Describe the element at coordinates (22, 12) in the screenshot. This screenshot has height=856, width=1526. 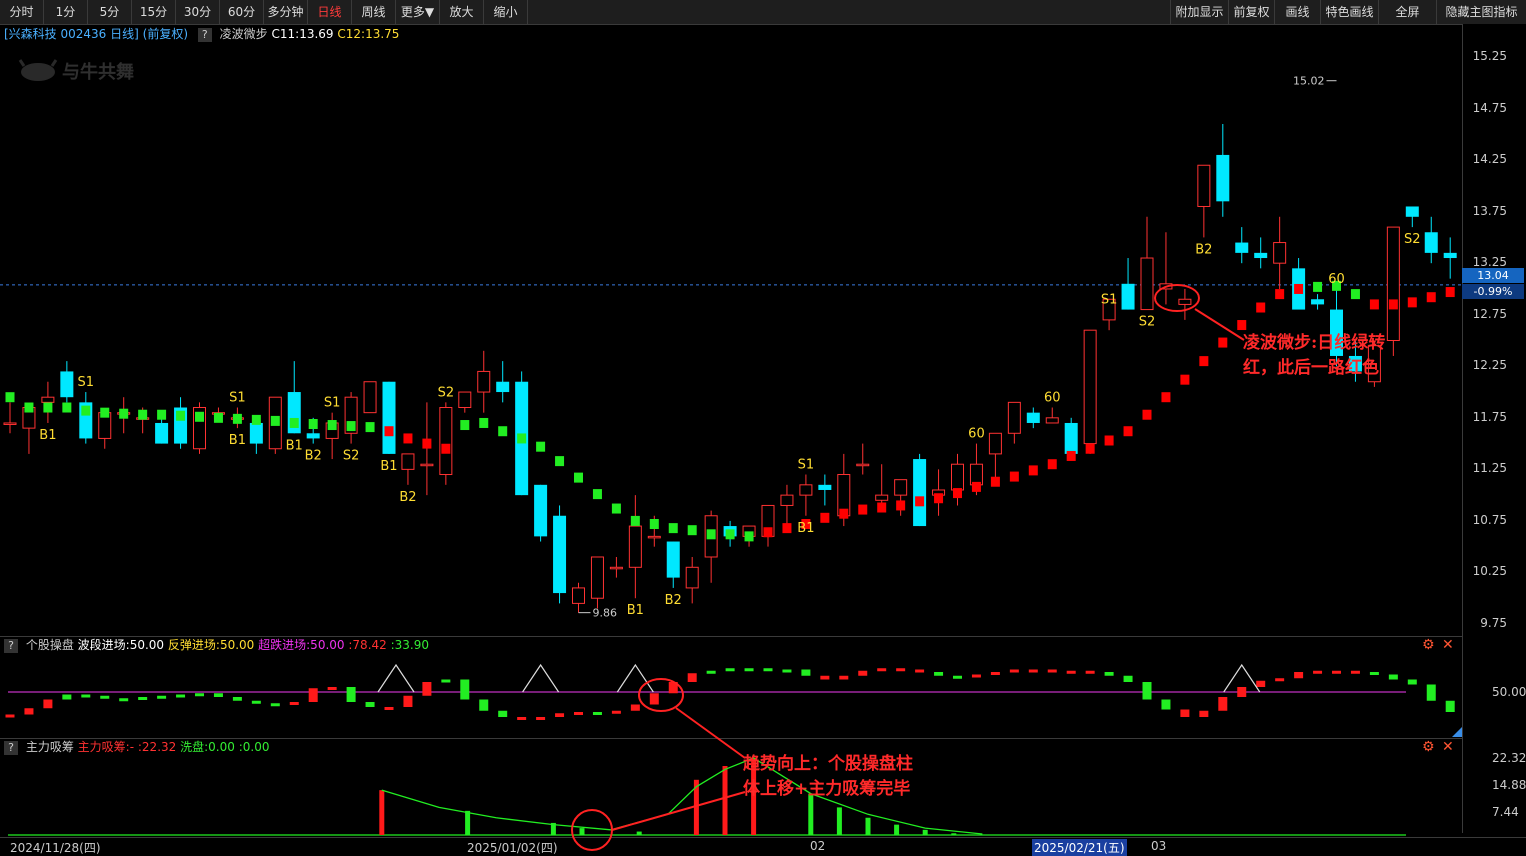
I see `toolbar-btn-0: 分时` at that location.